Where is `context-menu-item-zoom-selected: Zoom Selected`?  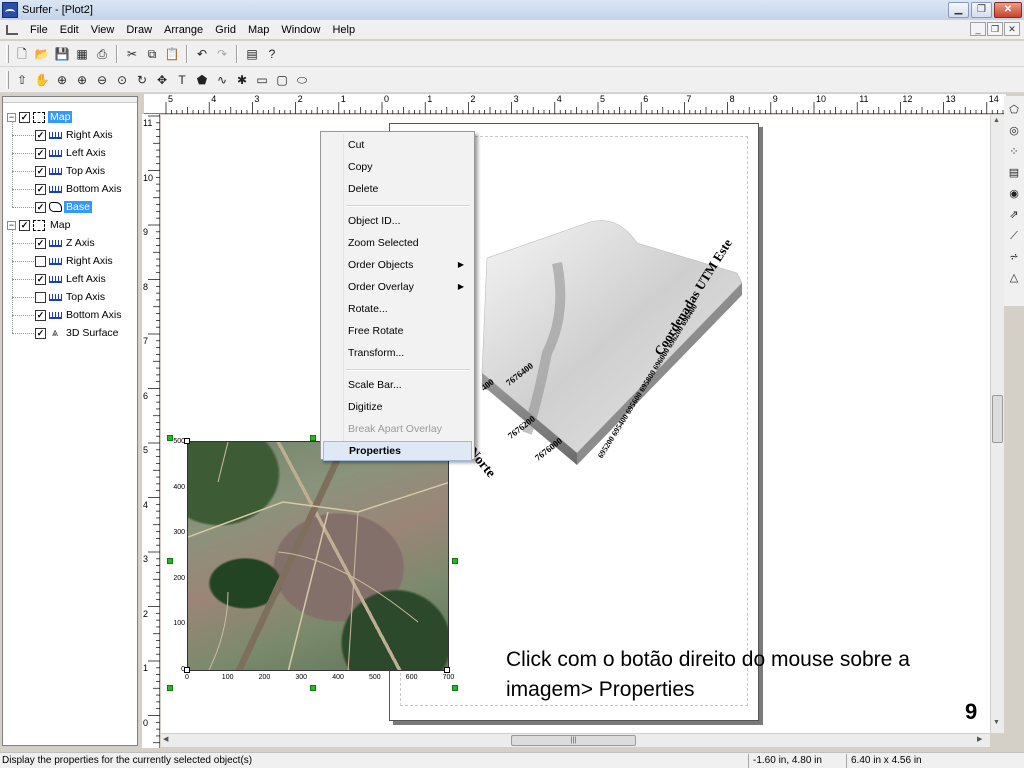
context-menu-item-zoom-selected: Zoom Selected is located at coordinates (397, 243).